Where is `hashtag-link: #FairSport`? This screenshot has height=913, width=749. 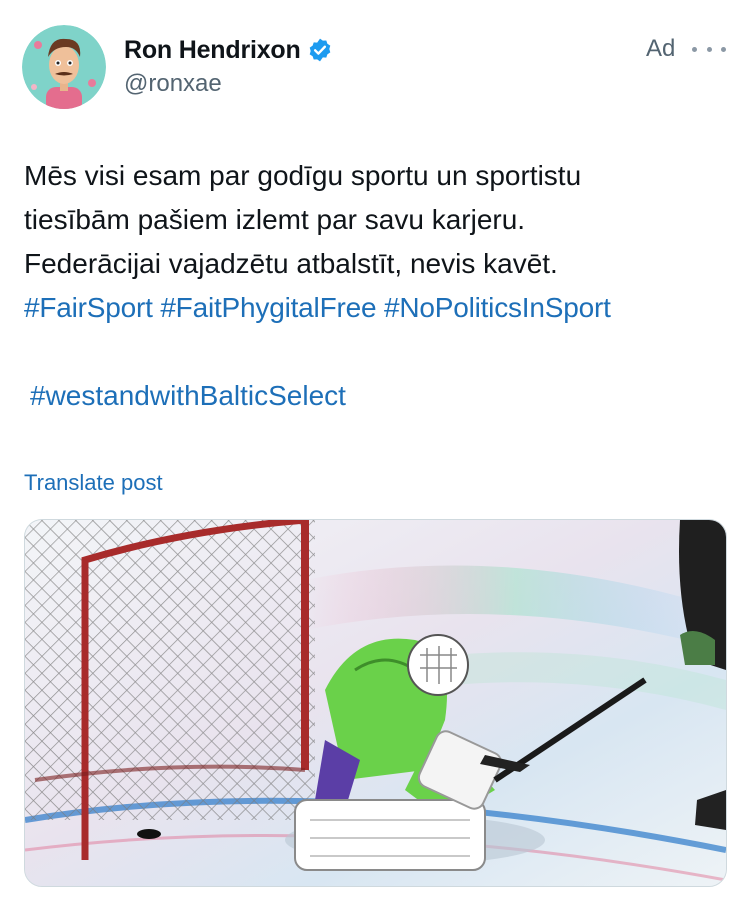 hashtag-link: #FairSport is located at coordinates (88, 307).